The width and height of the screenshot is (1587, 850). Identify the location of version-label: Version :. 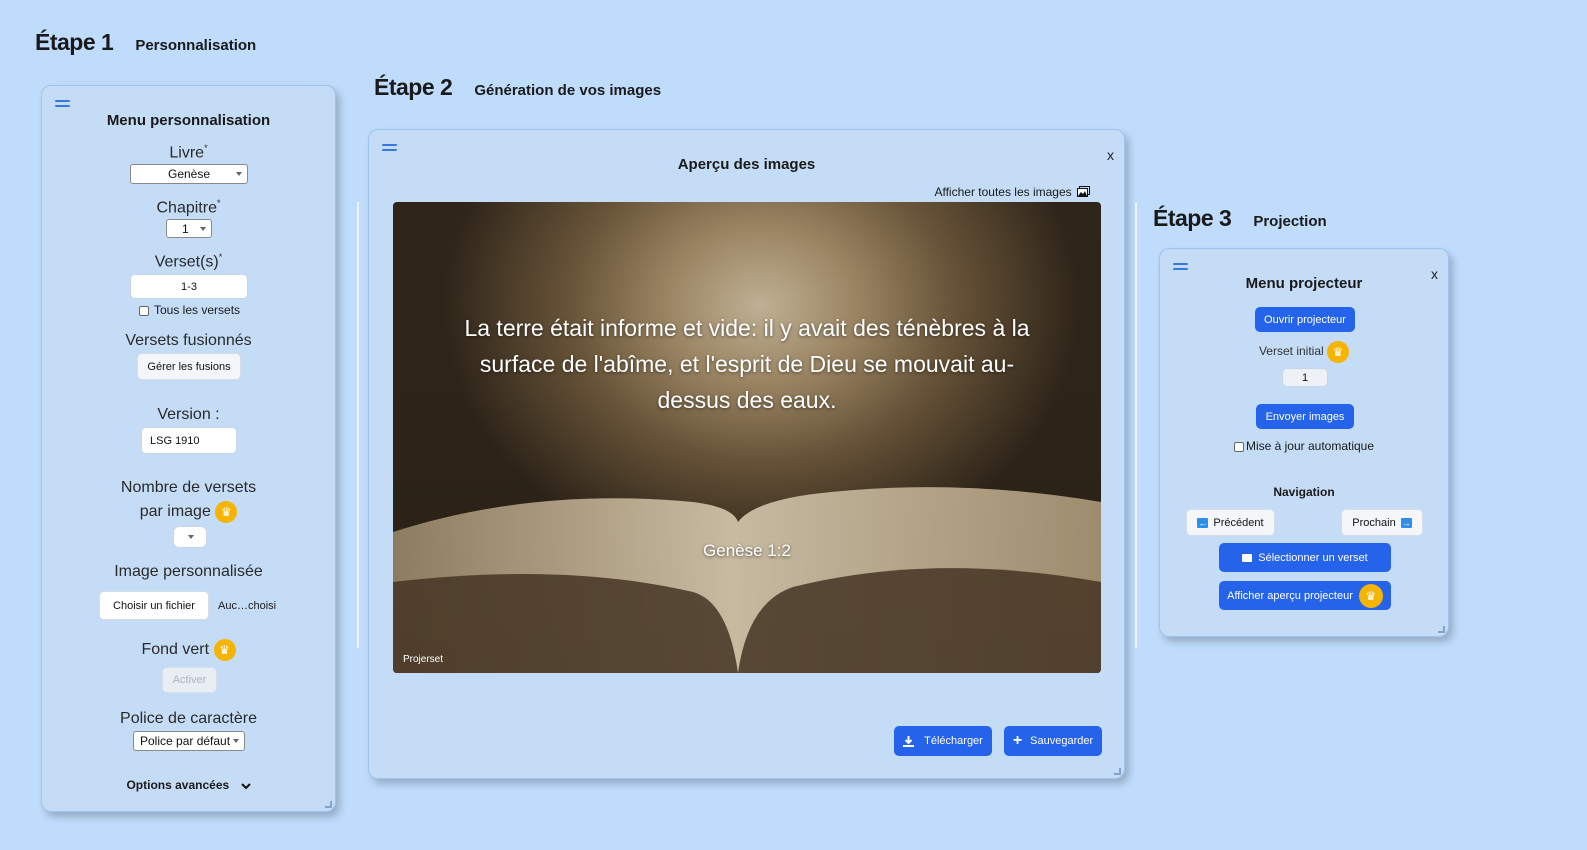
(188, 414).